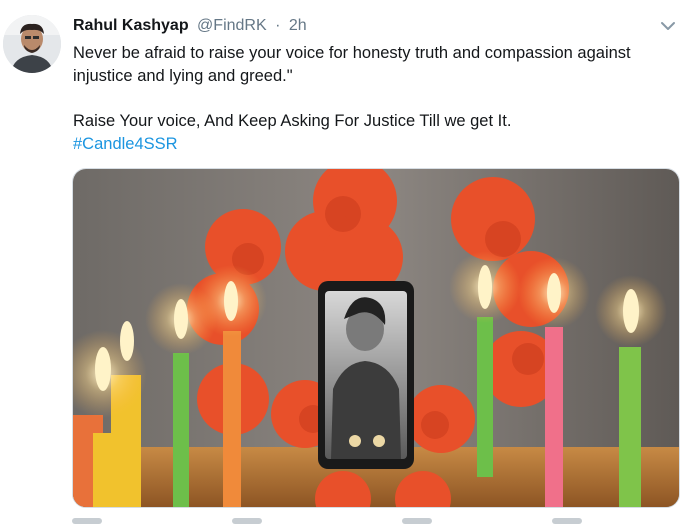 The width and height of the screenshot is (700, 524). Describe the element at coordinates (298, 25) in the screenshot. I see `tweet-time: 2h` at that location.